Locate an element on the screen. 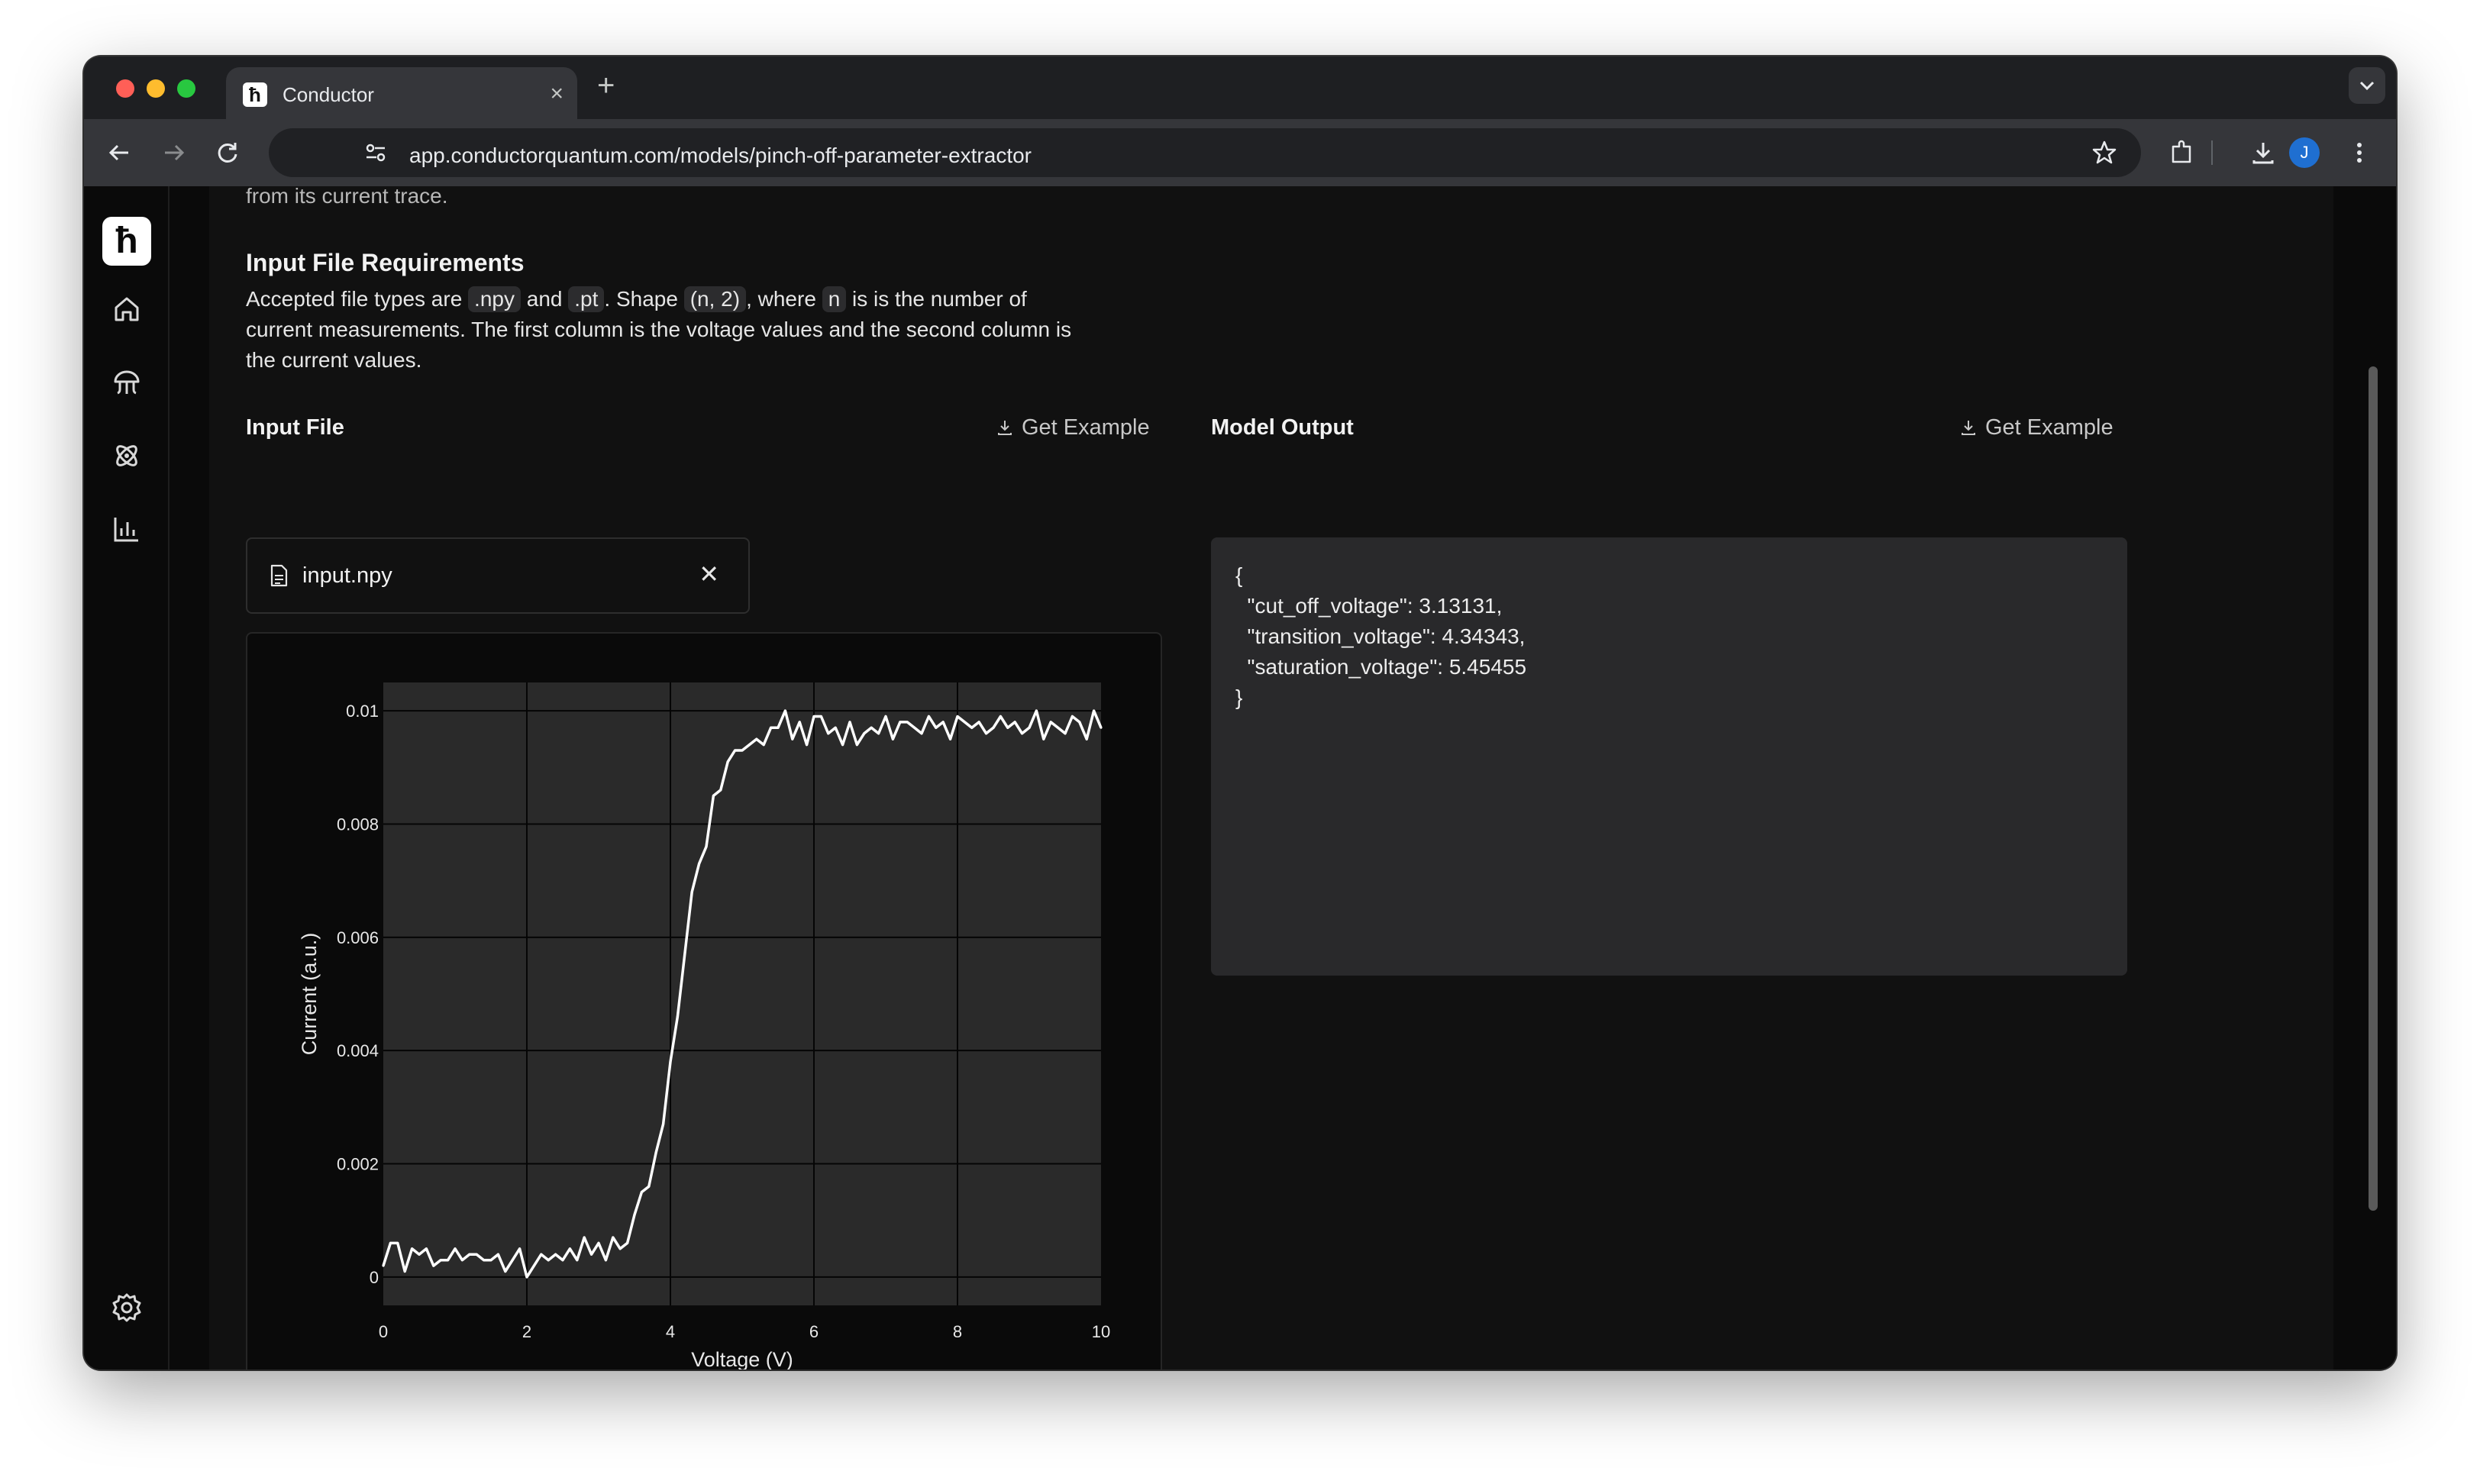  jellyfish-icon is located at coordinates (127, 382).